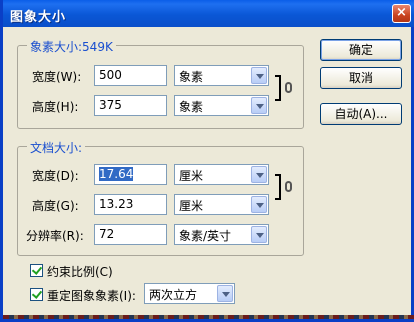 The height and width of the screenshot is (322, 414). What do you see at coordinates (130, 234) in the screenshot?
I see `resolution-input: 72` at bounding box center [130, 234].